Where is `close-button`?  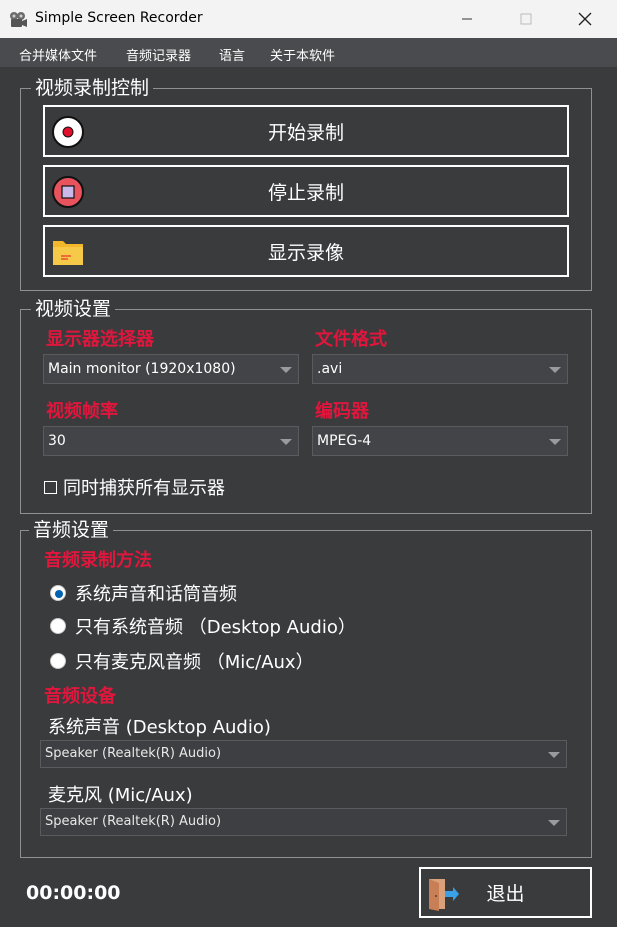
close-button is located at coordinates (585, 19).